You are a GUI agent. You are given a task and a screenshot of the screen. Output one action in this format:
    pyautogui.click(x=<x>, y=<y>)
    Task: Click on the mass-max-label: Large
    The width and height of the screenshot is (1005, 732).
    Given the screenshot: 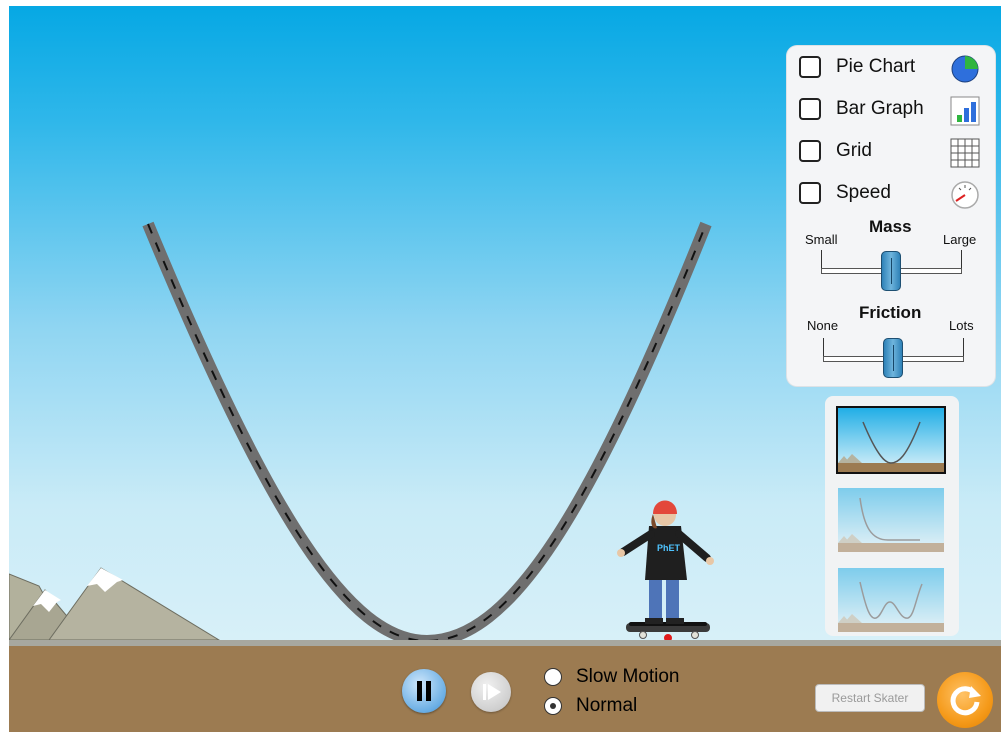 What is the action you would take?
    pyautogui.click(x=960, y=239)
    